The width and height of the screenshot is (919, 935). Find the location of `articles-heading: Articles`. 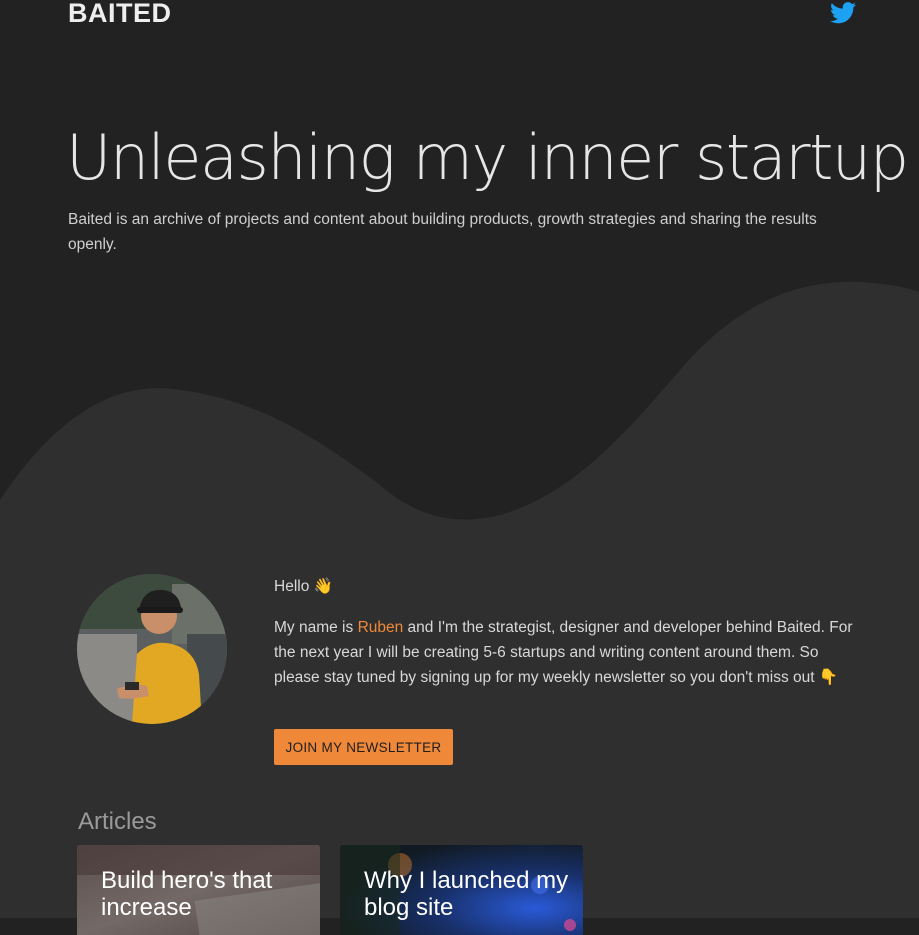

articles-heading: Articles is located at coordinates (117, 821).